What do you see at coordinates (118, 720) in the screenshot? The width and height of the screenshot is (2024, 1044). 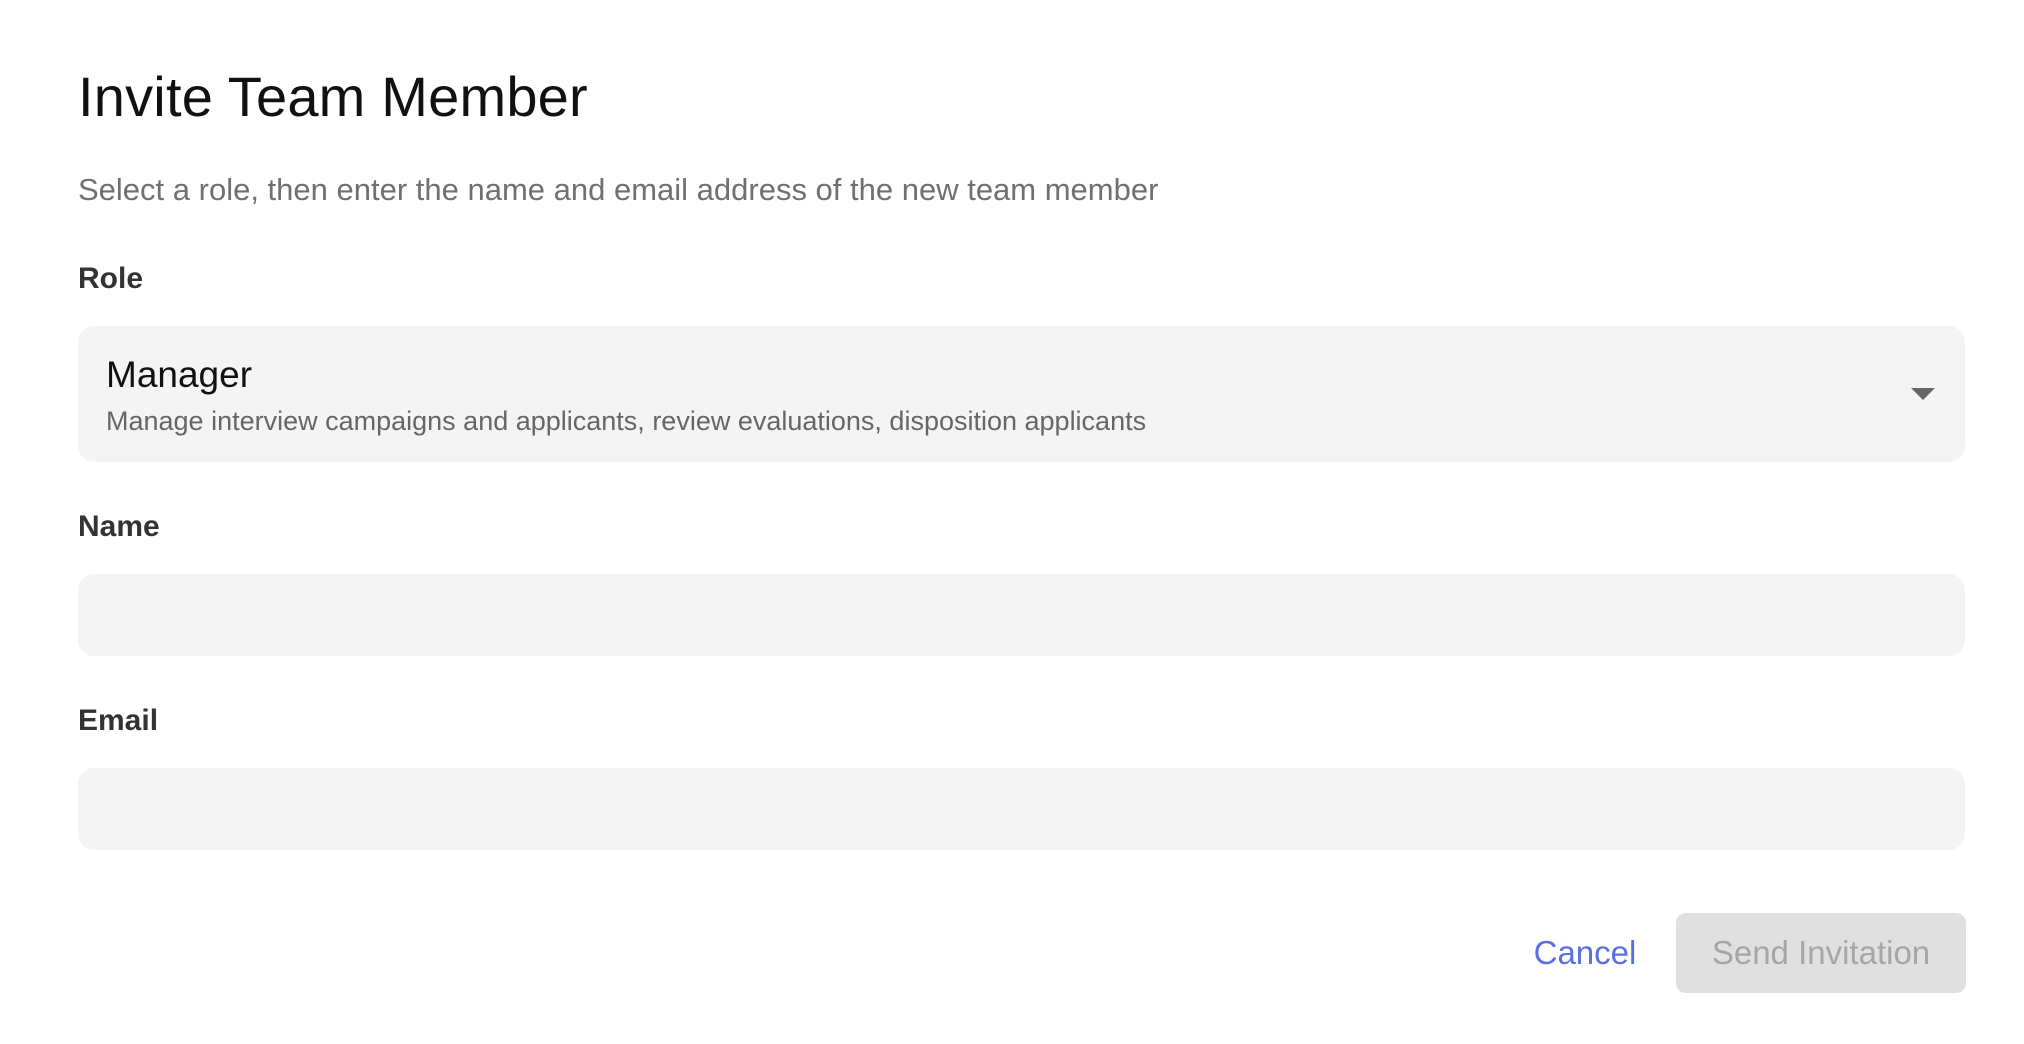 I see `email-label: Email` at bounding box center [118, 720].